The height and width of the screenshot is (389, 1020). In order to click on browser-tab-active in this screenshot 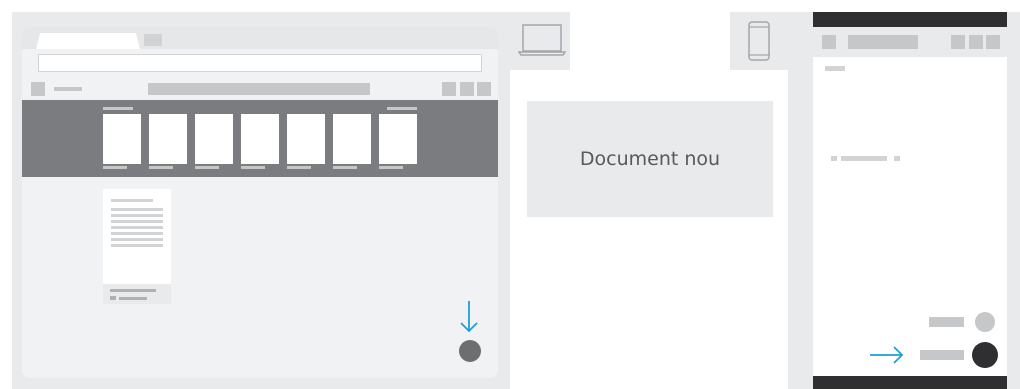, I will do `click(88, 41)`.